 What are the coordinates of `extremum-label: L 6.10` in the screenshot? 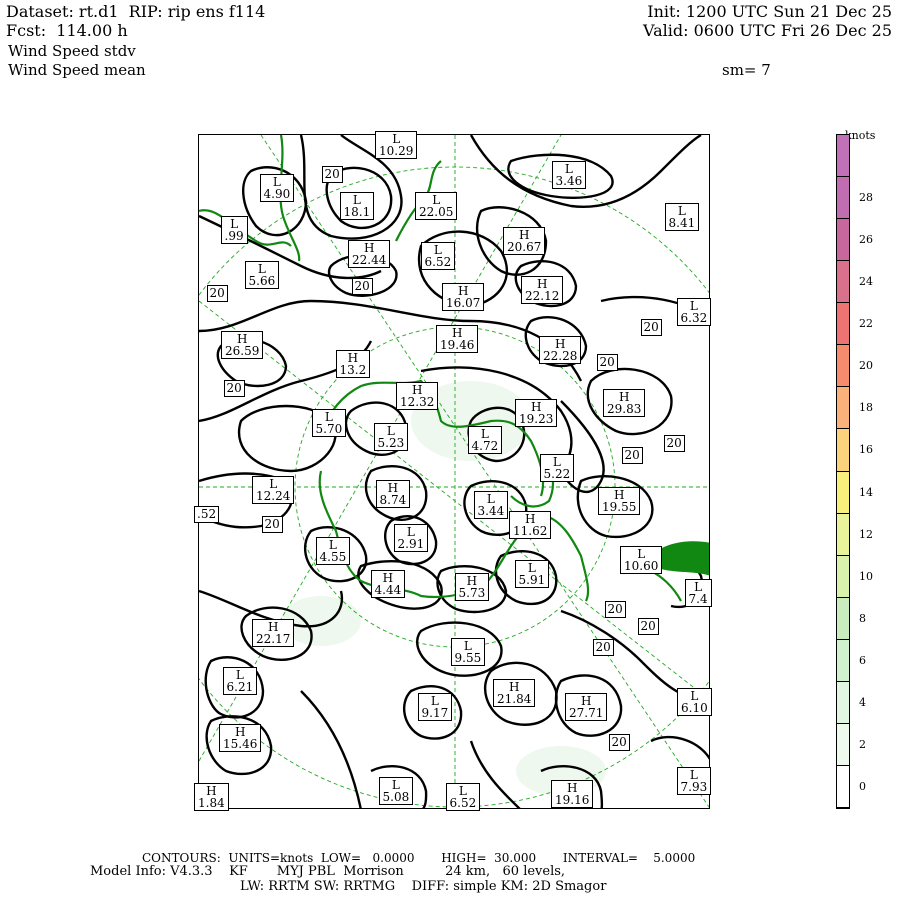 It's located at (694, 702).